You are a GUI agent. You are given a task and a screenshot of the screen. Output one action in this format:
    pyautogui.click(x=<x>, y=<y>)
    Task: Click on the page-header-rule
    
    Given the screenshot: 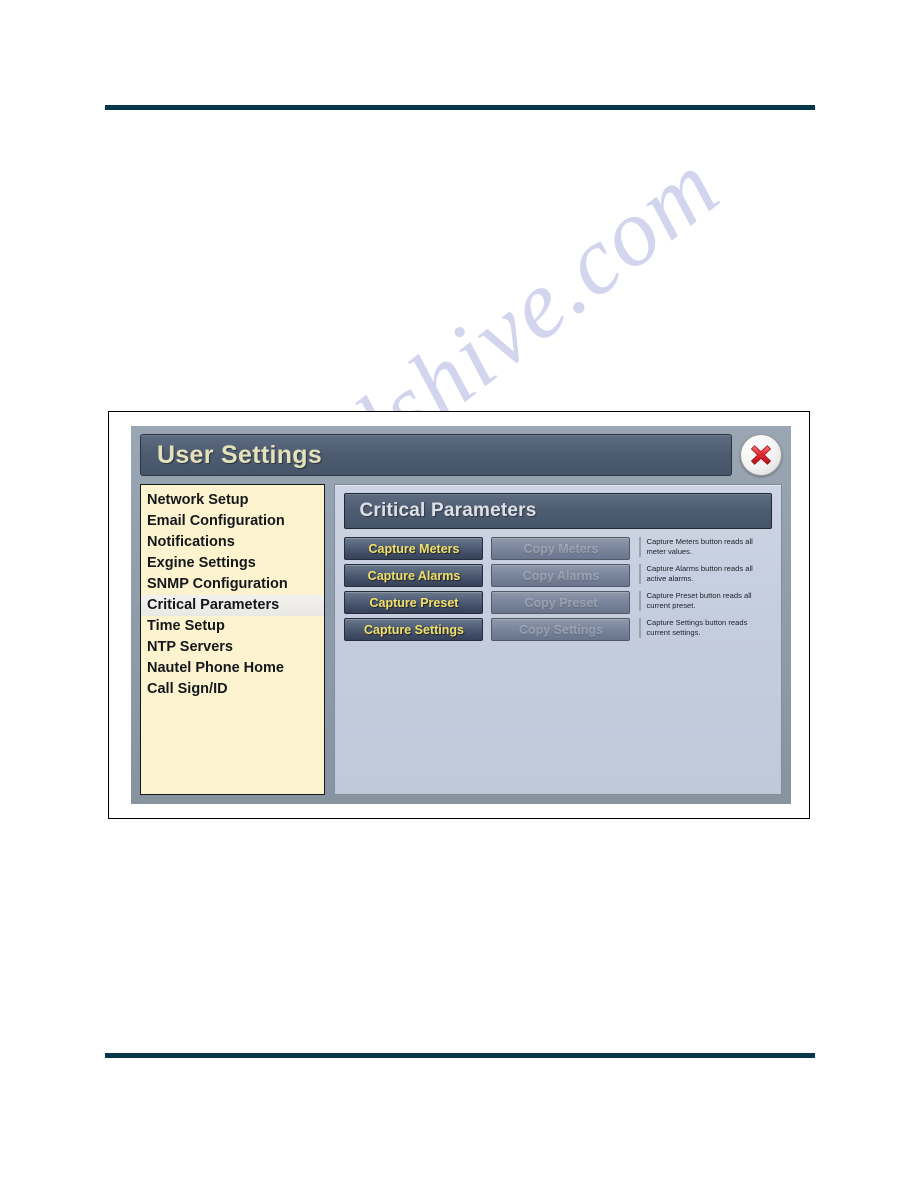 What is the action you would take?
    pyautogui.click(x=460, y=107)
    